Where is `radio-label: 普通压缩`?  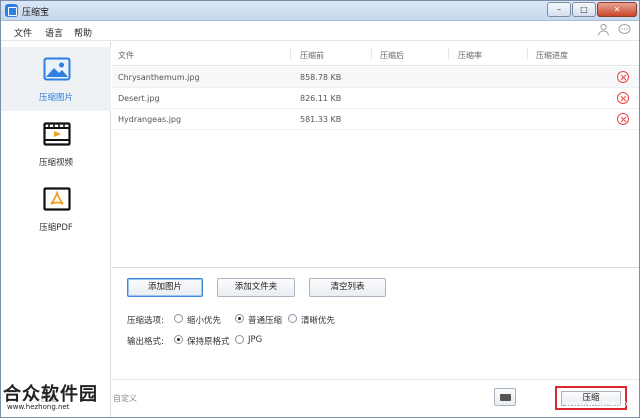 radio-label: 普通压缩 is located at coordinates (265, 321).